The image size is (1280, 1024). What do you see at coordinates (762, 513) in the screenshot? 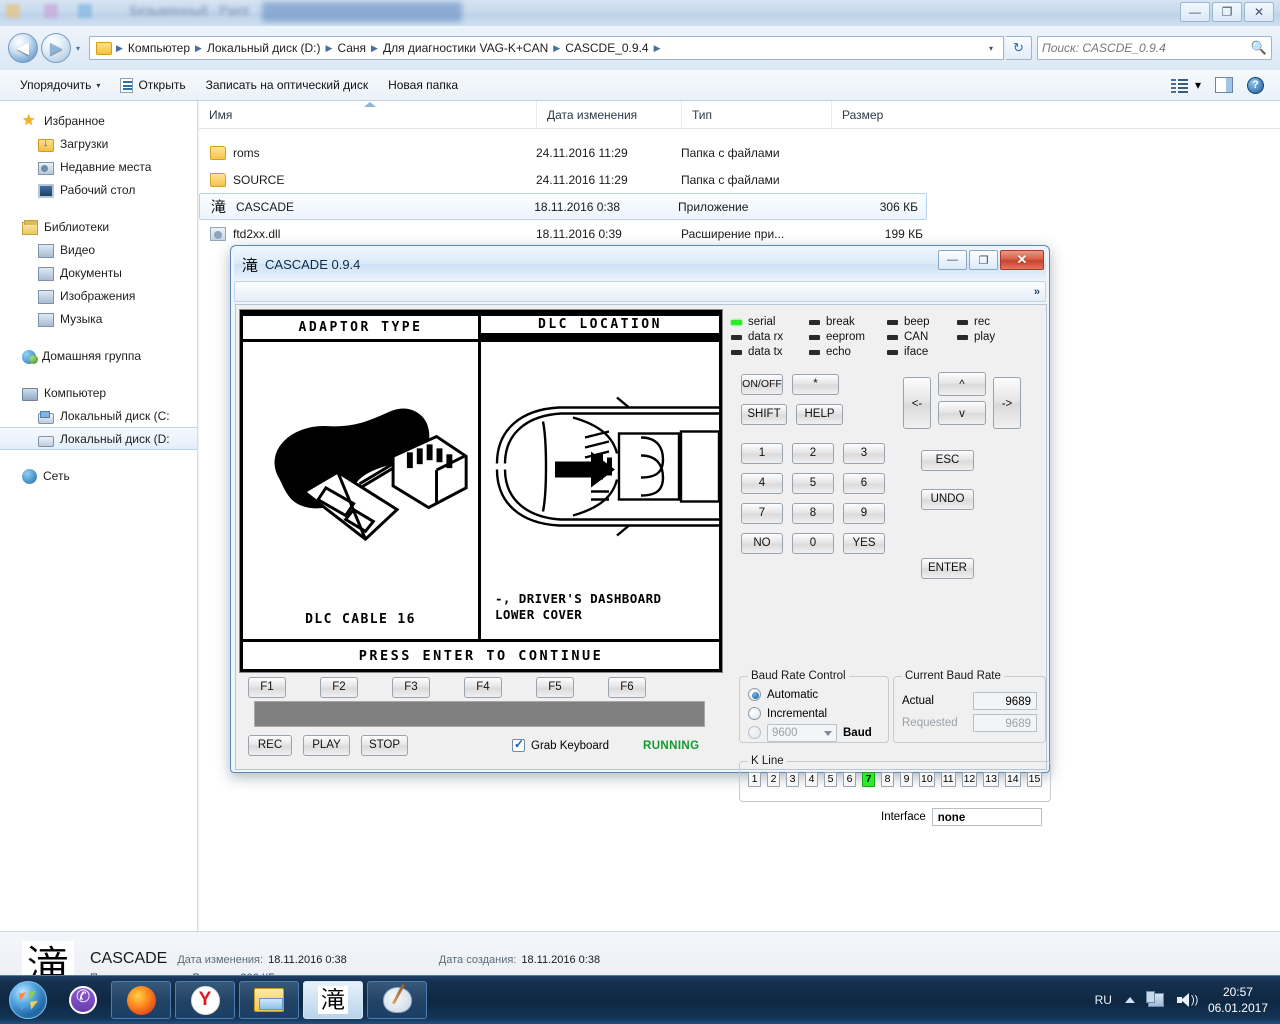
I see `key-7-button: 7` at bounding box center [762, 513].